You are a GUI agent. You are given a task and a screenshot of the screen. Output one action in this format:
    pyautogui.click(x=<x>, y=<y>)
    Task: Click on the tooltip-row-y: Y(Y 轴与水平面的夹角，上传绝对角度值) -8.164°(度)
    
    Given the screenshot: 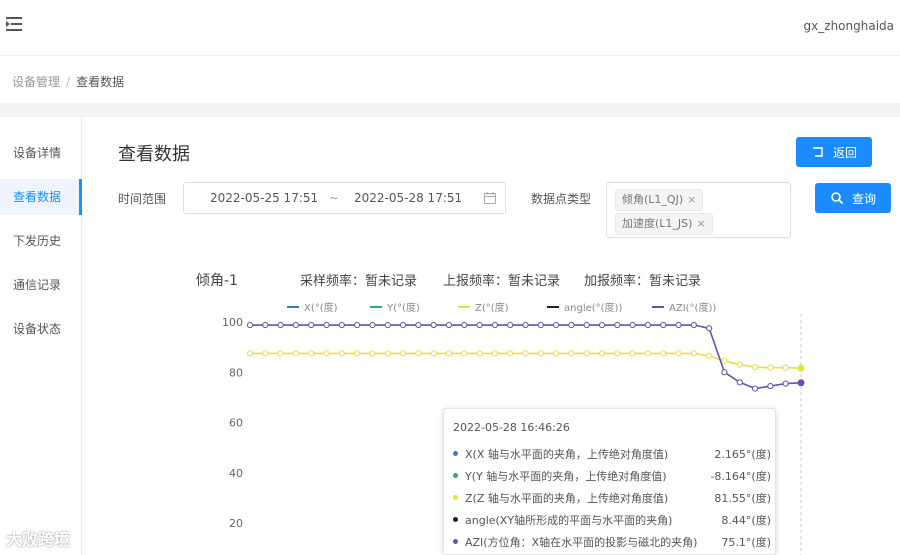 What is the action you would take?
    pyautogui.click(x=612, y=478)
    